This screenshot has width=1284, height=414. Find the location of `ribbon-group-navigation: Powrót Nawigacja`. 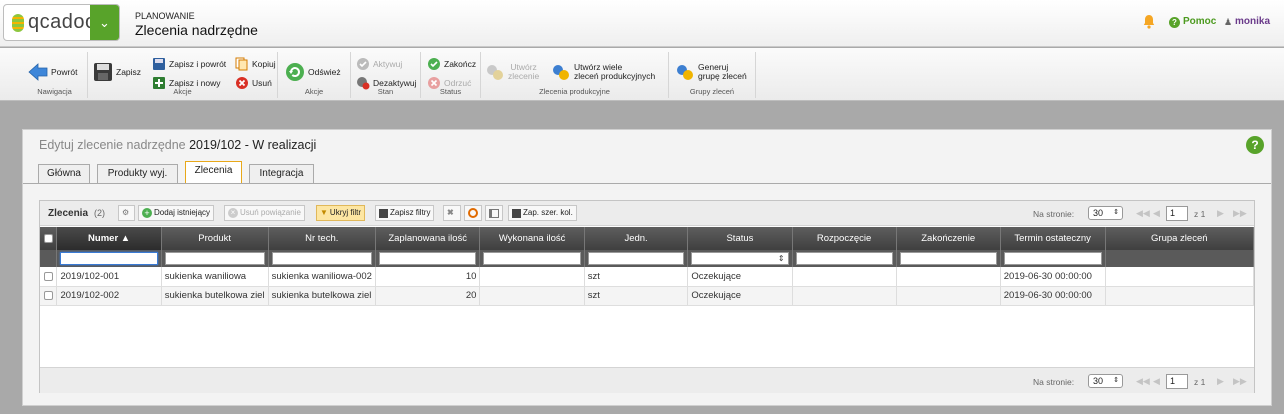

ribbon-group-navigation: Powrót Nawigacja is located at coordinates (55, 75).